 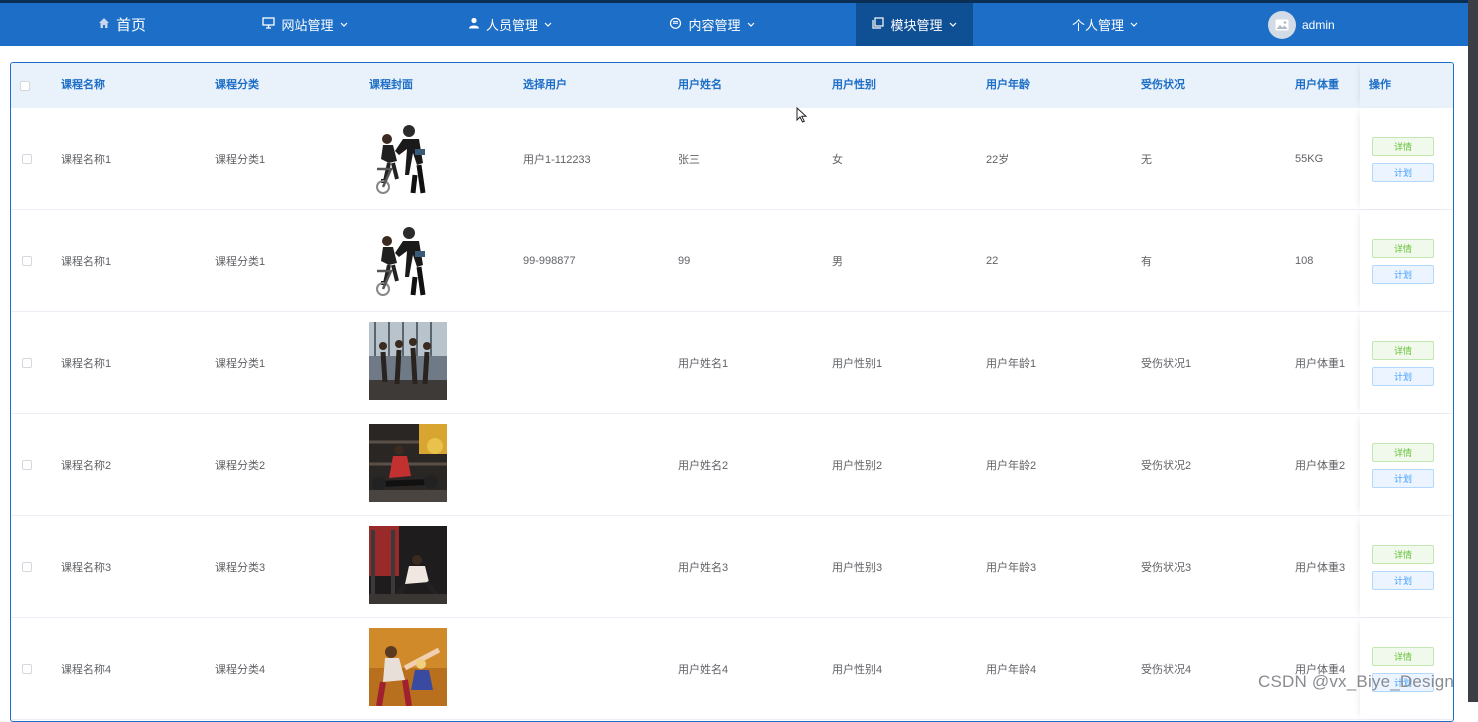 I want to click on cell-user-weight: 55KG, so click(x=1309, y=158).